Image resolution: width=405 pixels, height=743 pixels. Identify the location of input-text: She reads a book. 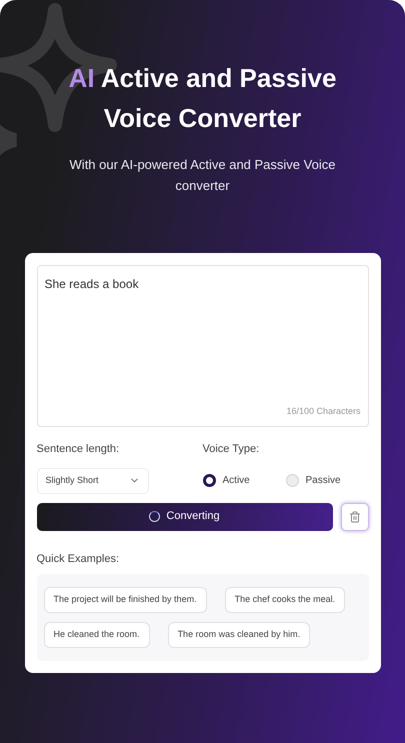
(92, 284).